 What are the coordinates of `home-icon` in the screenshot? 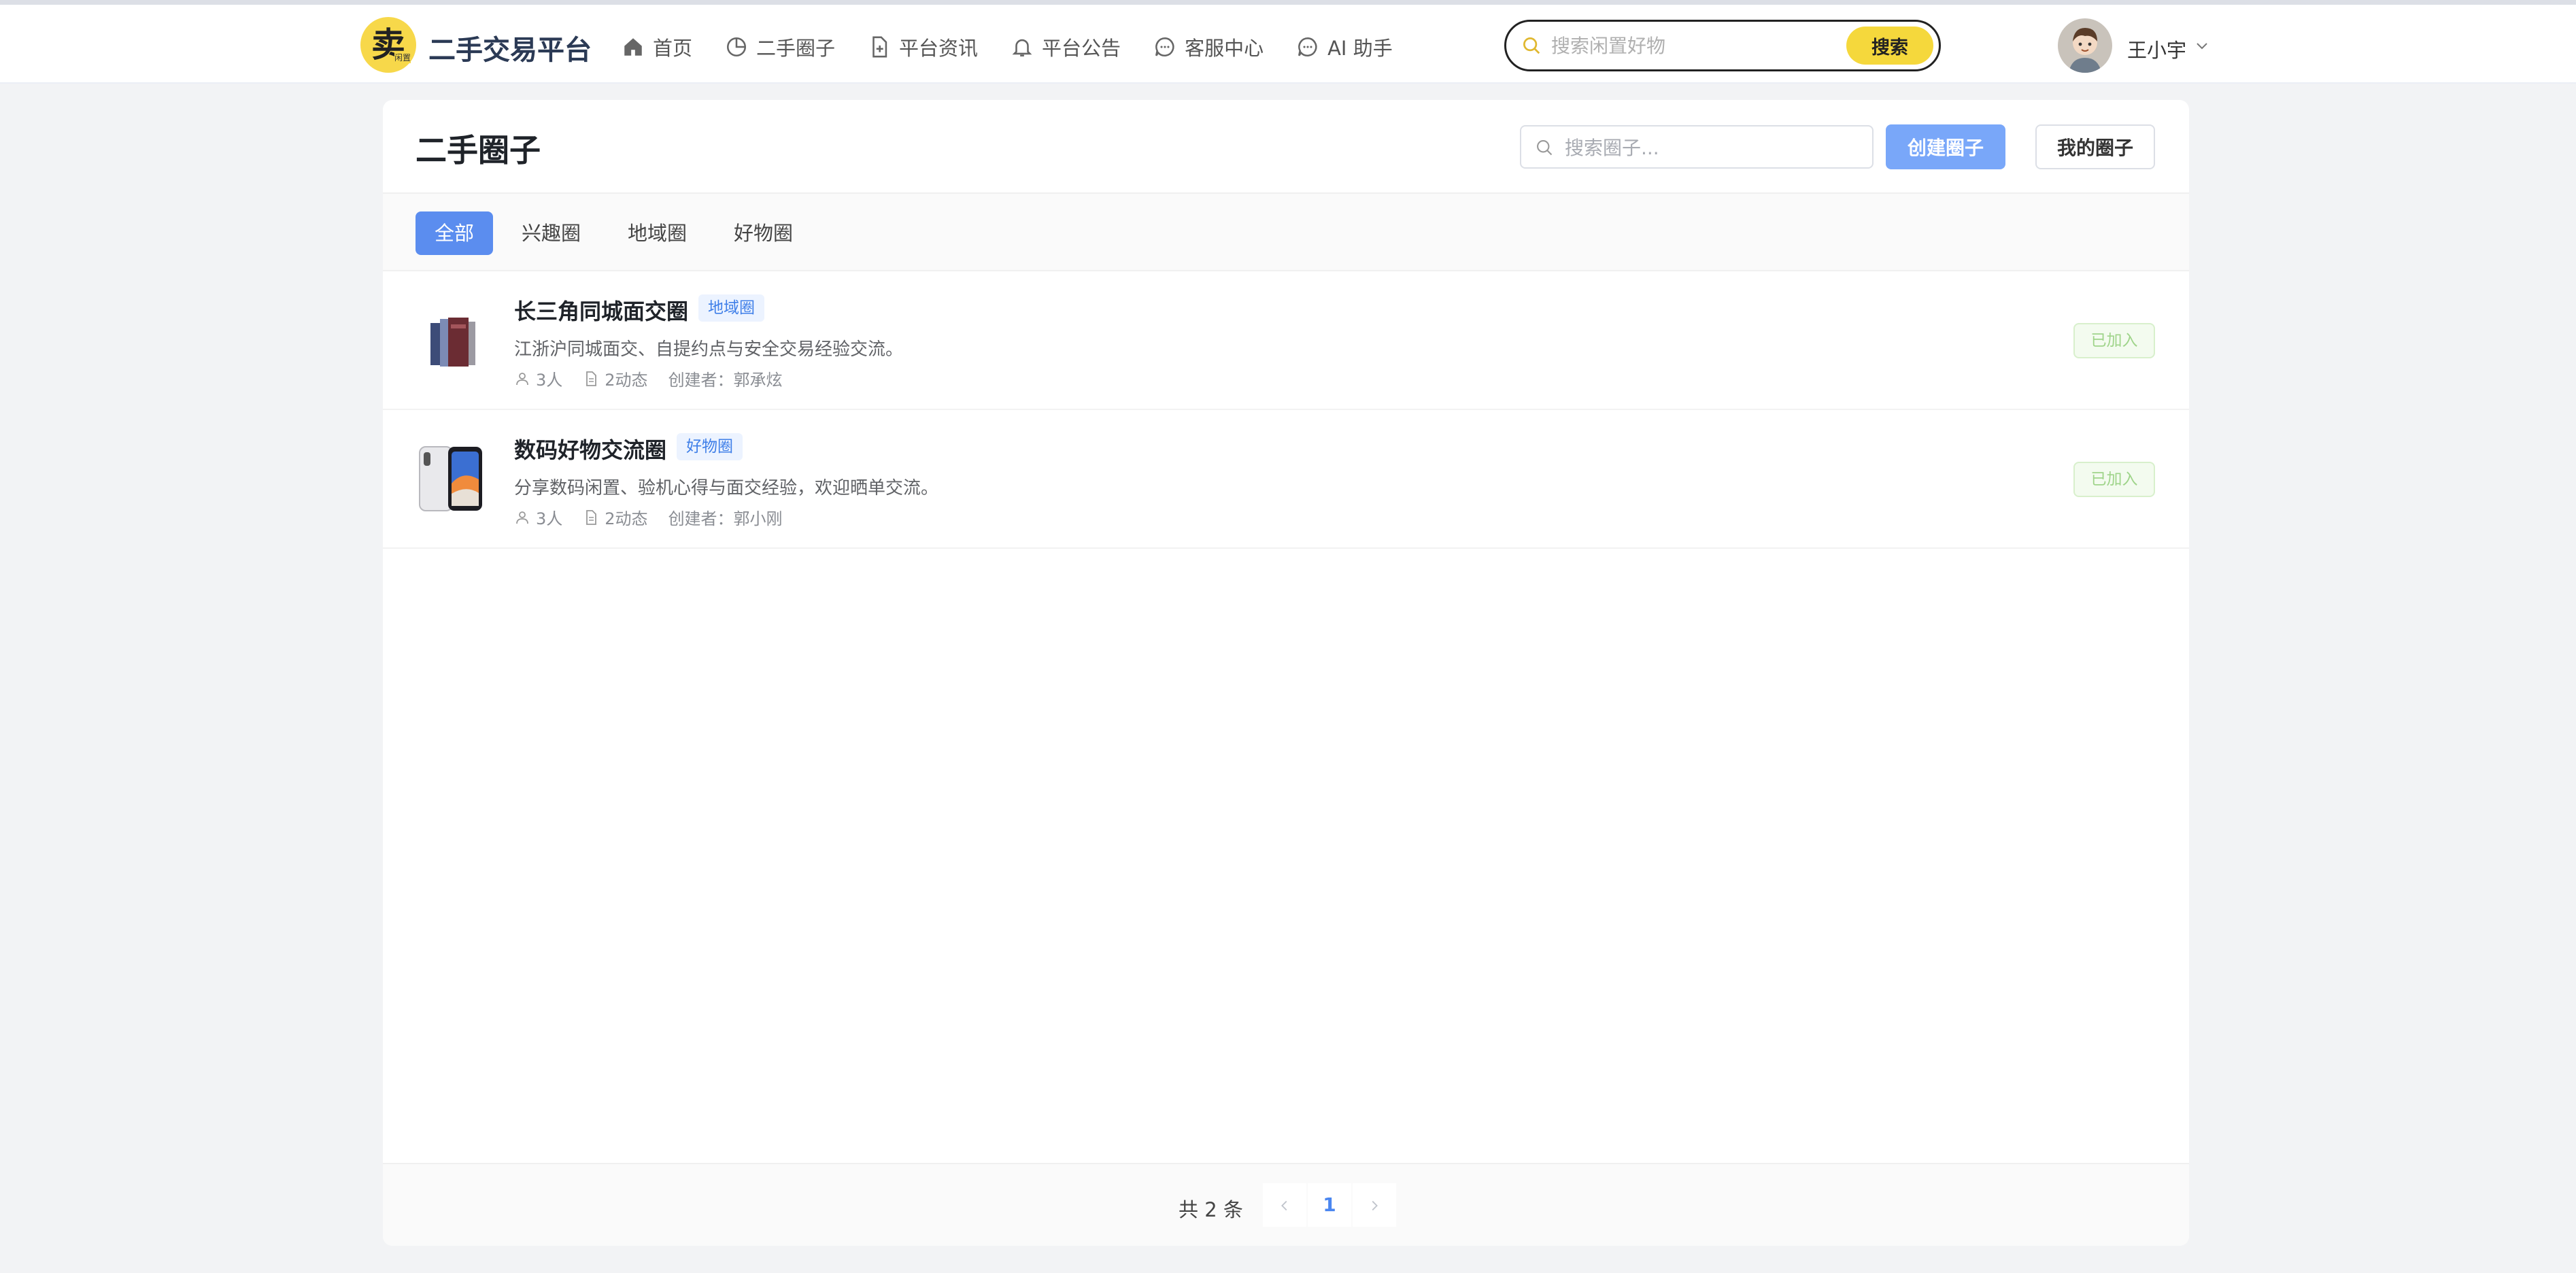 It's located at (633, 47).